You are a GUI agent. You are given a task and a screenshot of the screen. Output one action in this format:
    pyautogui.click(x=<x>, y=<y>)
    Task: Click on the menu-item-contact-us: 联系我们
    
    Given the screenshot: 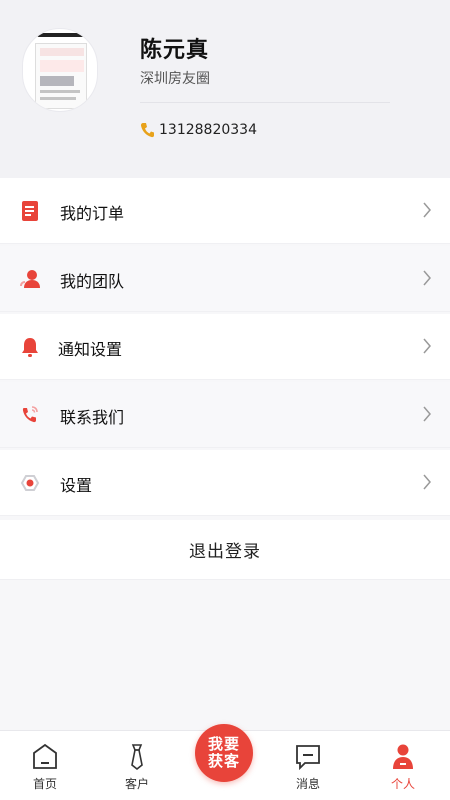 What is the action you would take?
    pyautogui.click(x=225, y=415)
    